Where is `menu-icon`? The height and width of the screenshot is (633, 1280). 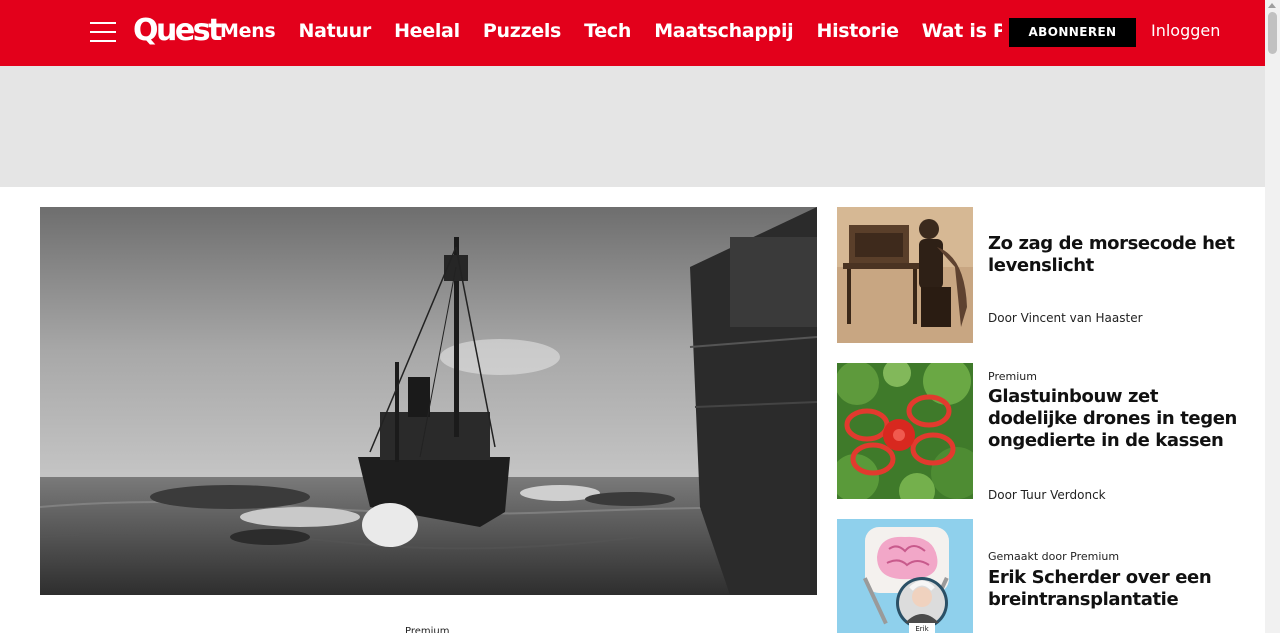 menu-icon is located at coordinates (103, 32).